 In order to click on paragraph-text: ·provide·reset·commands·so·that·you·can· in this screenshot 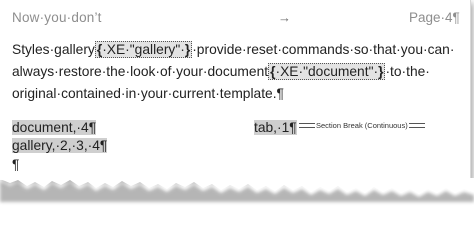, I will do `click(323, 49)`.